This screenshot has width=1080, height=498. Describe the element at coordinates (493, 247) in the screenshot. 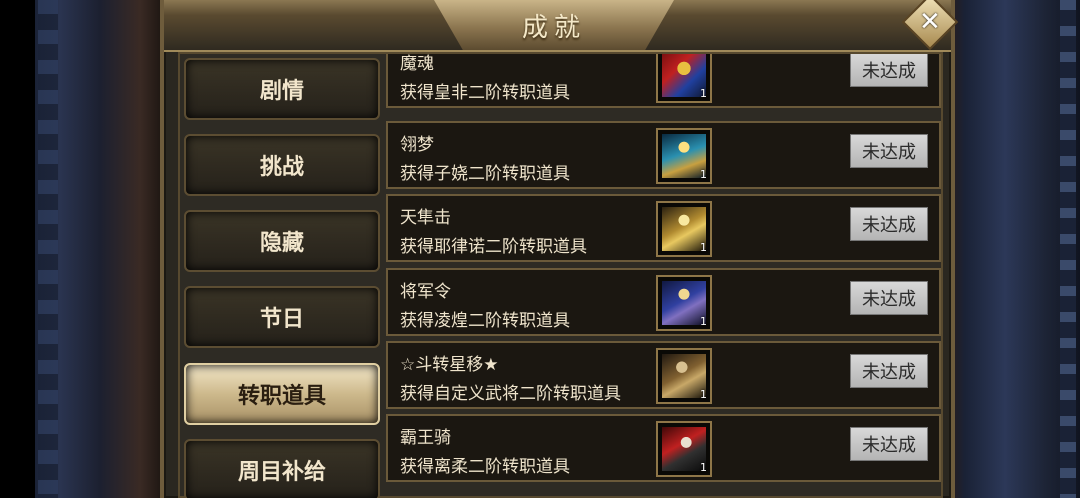

I see `achievement-desc: 获得耶律诺二阶转职道具` at that location.